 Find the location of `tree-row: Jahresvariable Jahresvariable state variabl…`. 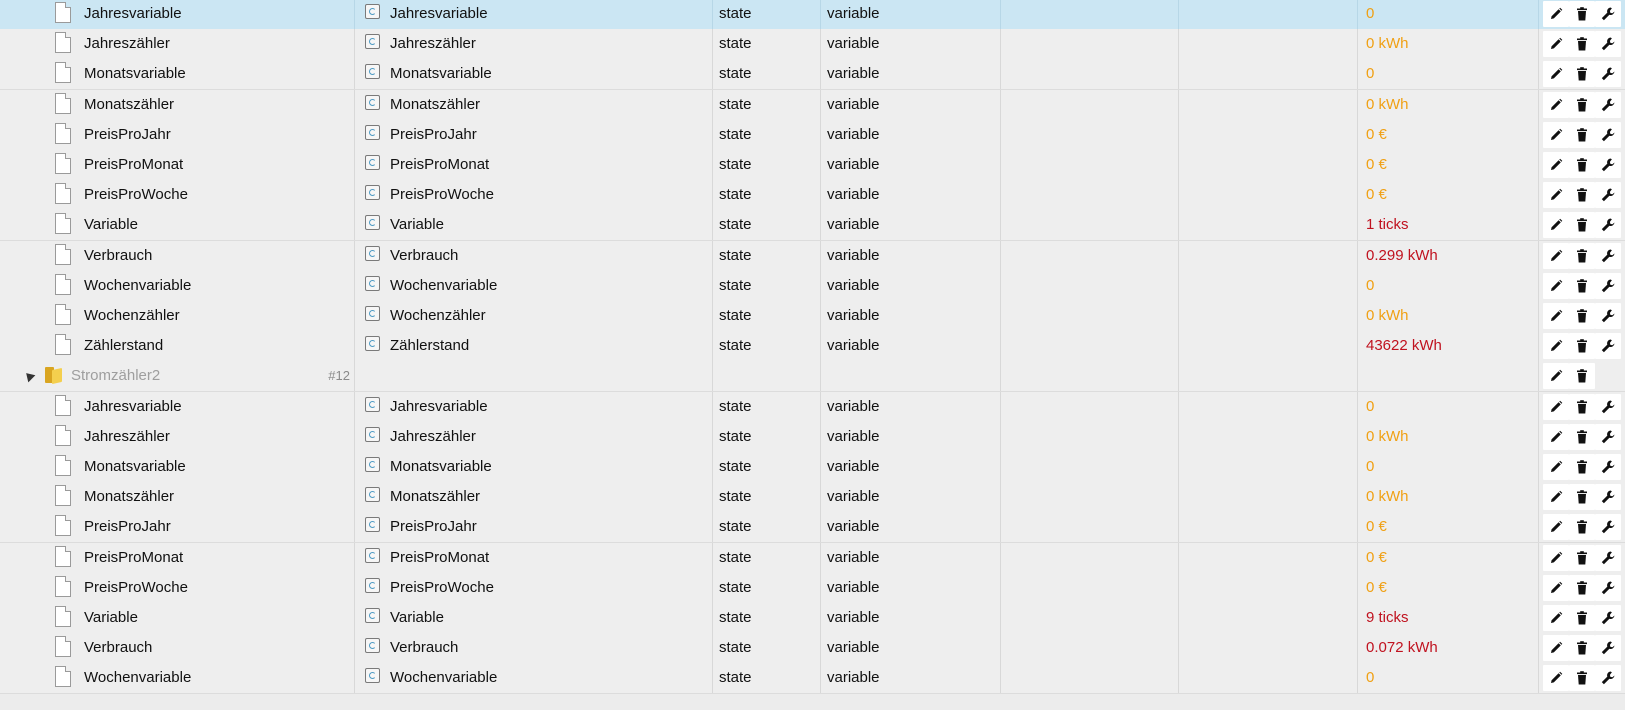

tree-row: Jahresvariable Jahresvariable state variabl… is located at coordinates (812, 15).